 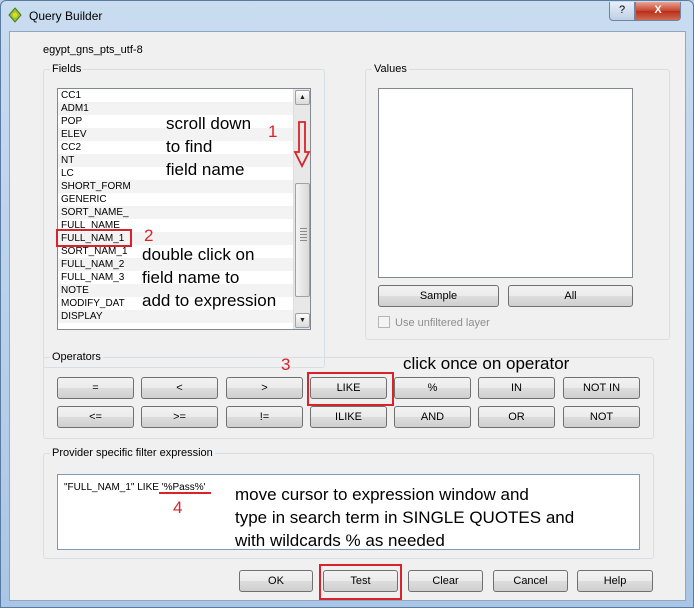 What do you see at coordinates (658, 11) in the screenshot?
I see `title-close-button: X` at bounding box center [658, 11].